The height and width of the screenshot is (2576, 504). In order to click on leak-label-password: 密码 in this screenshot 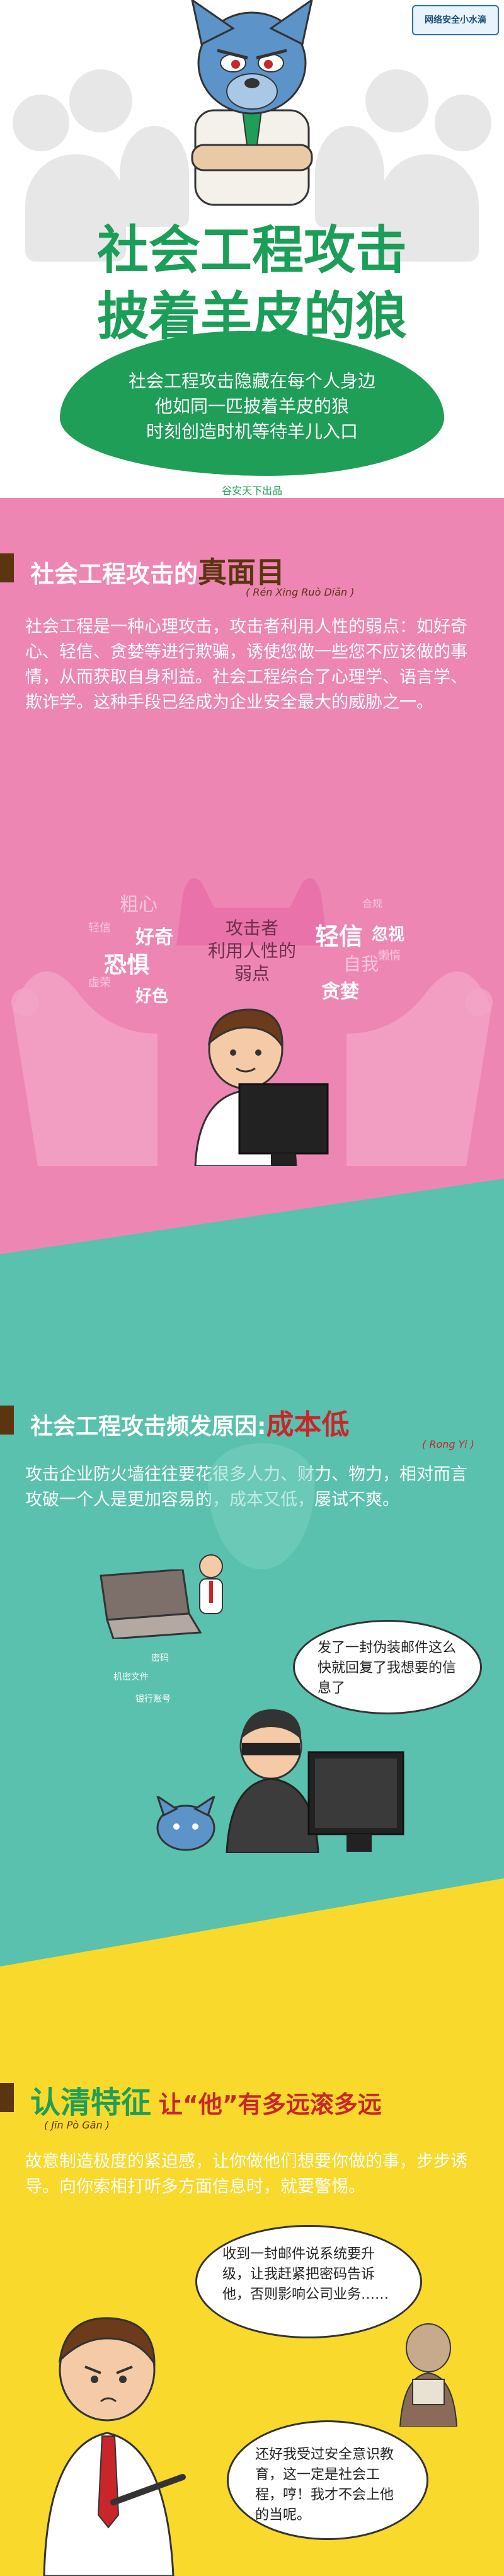, I will do `click(160, 1658)`.